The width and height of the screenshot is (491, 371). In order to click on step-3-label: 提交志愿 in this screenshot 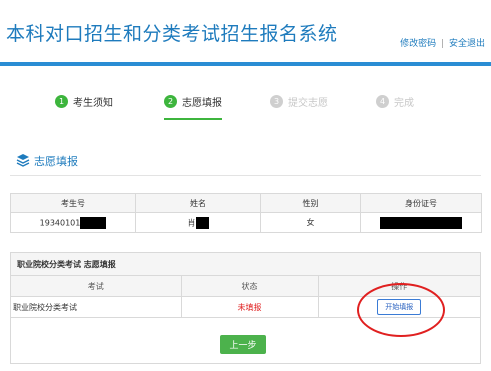, I will do `click(308, 103)`.